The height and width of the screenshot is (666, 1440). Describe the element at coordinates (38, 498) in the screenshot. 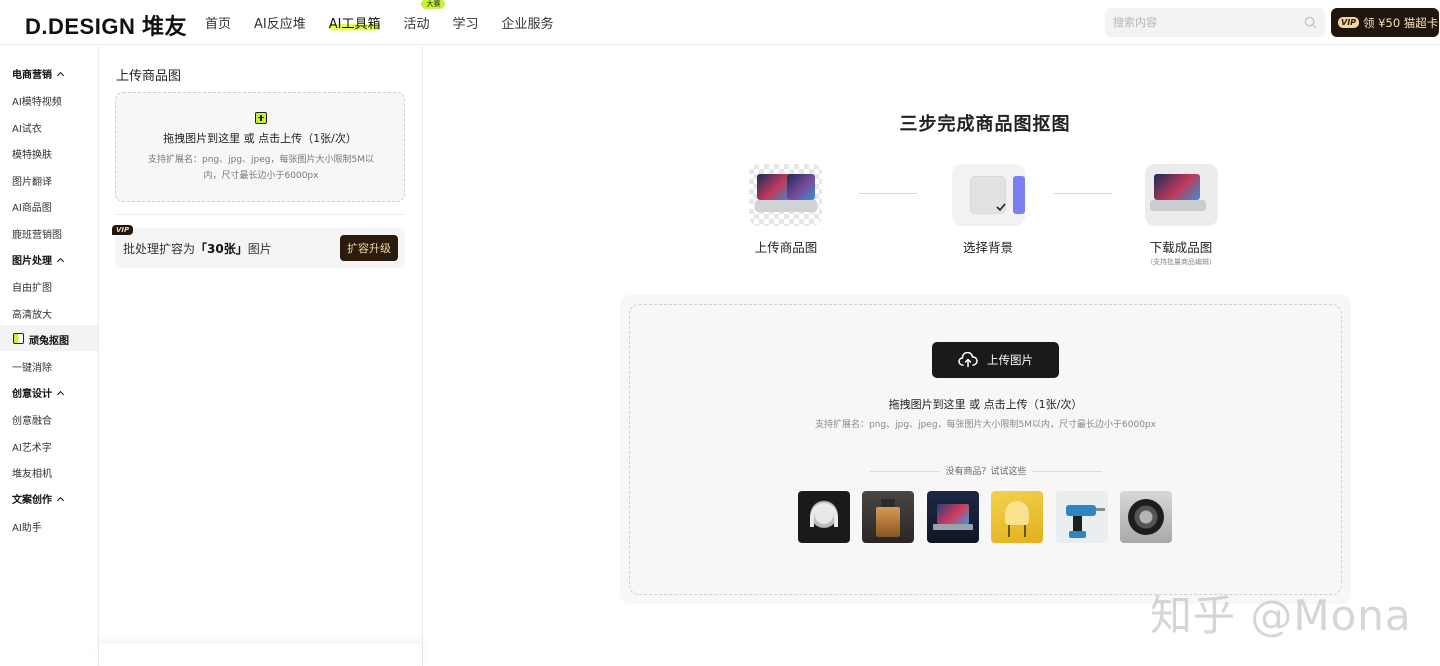

I see `sidebar-group-copywriting: 文案创作` at that location.